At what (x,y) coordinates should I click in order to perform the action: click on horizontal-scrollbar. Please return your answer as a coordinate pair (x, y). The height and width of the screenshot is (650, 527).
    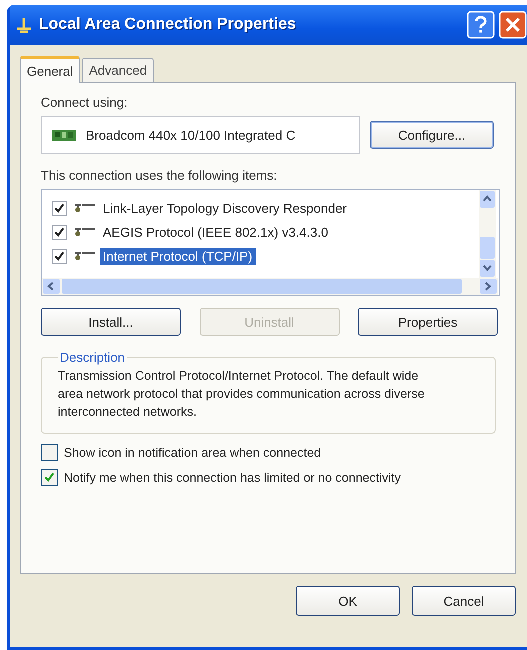
    Looking at the image, I should click on (270, 286).